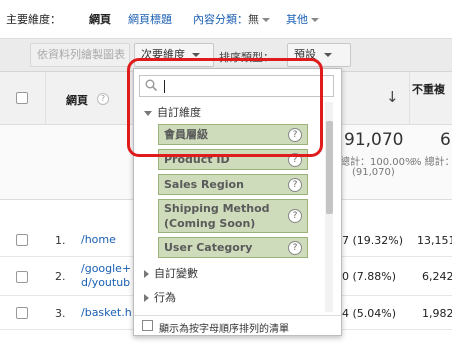  I want to click on header-checkbox-cell, so click(23, 98).